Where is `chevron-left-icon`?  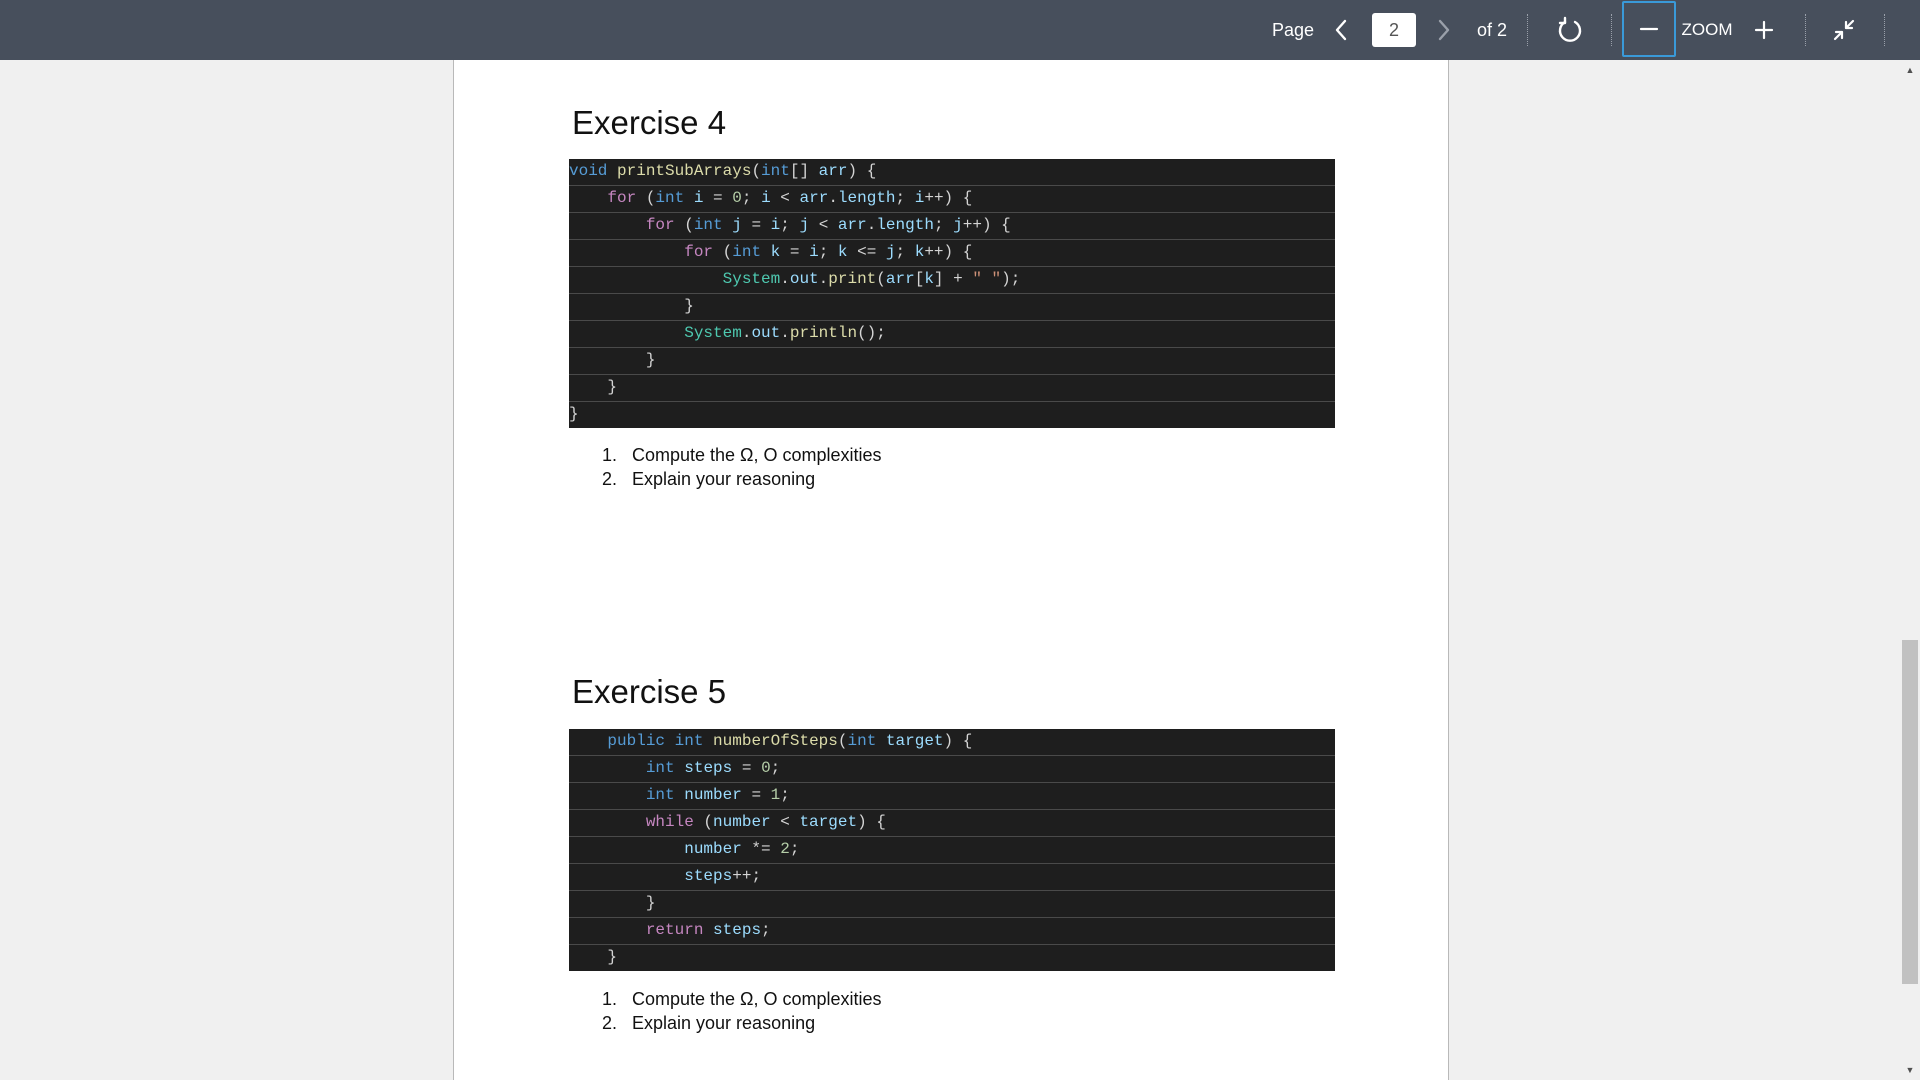 chevron-left-icon is located at coordinates (1341, 30).